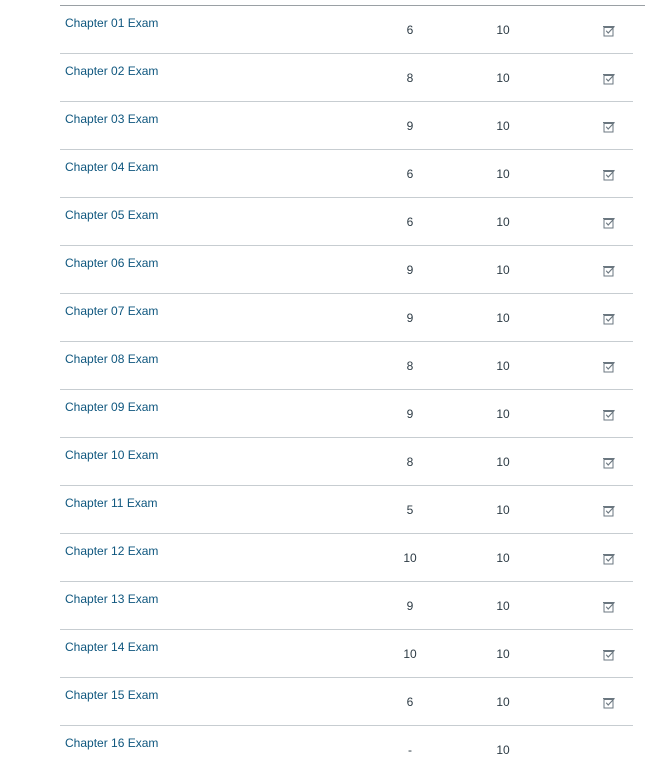  I want to click on grade-row: Chapter 10 Exam 8 10, so click(346, 462).